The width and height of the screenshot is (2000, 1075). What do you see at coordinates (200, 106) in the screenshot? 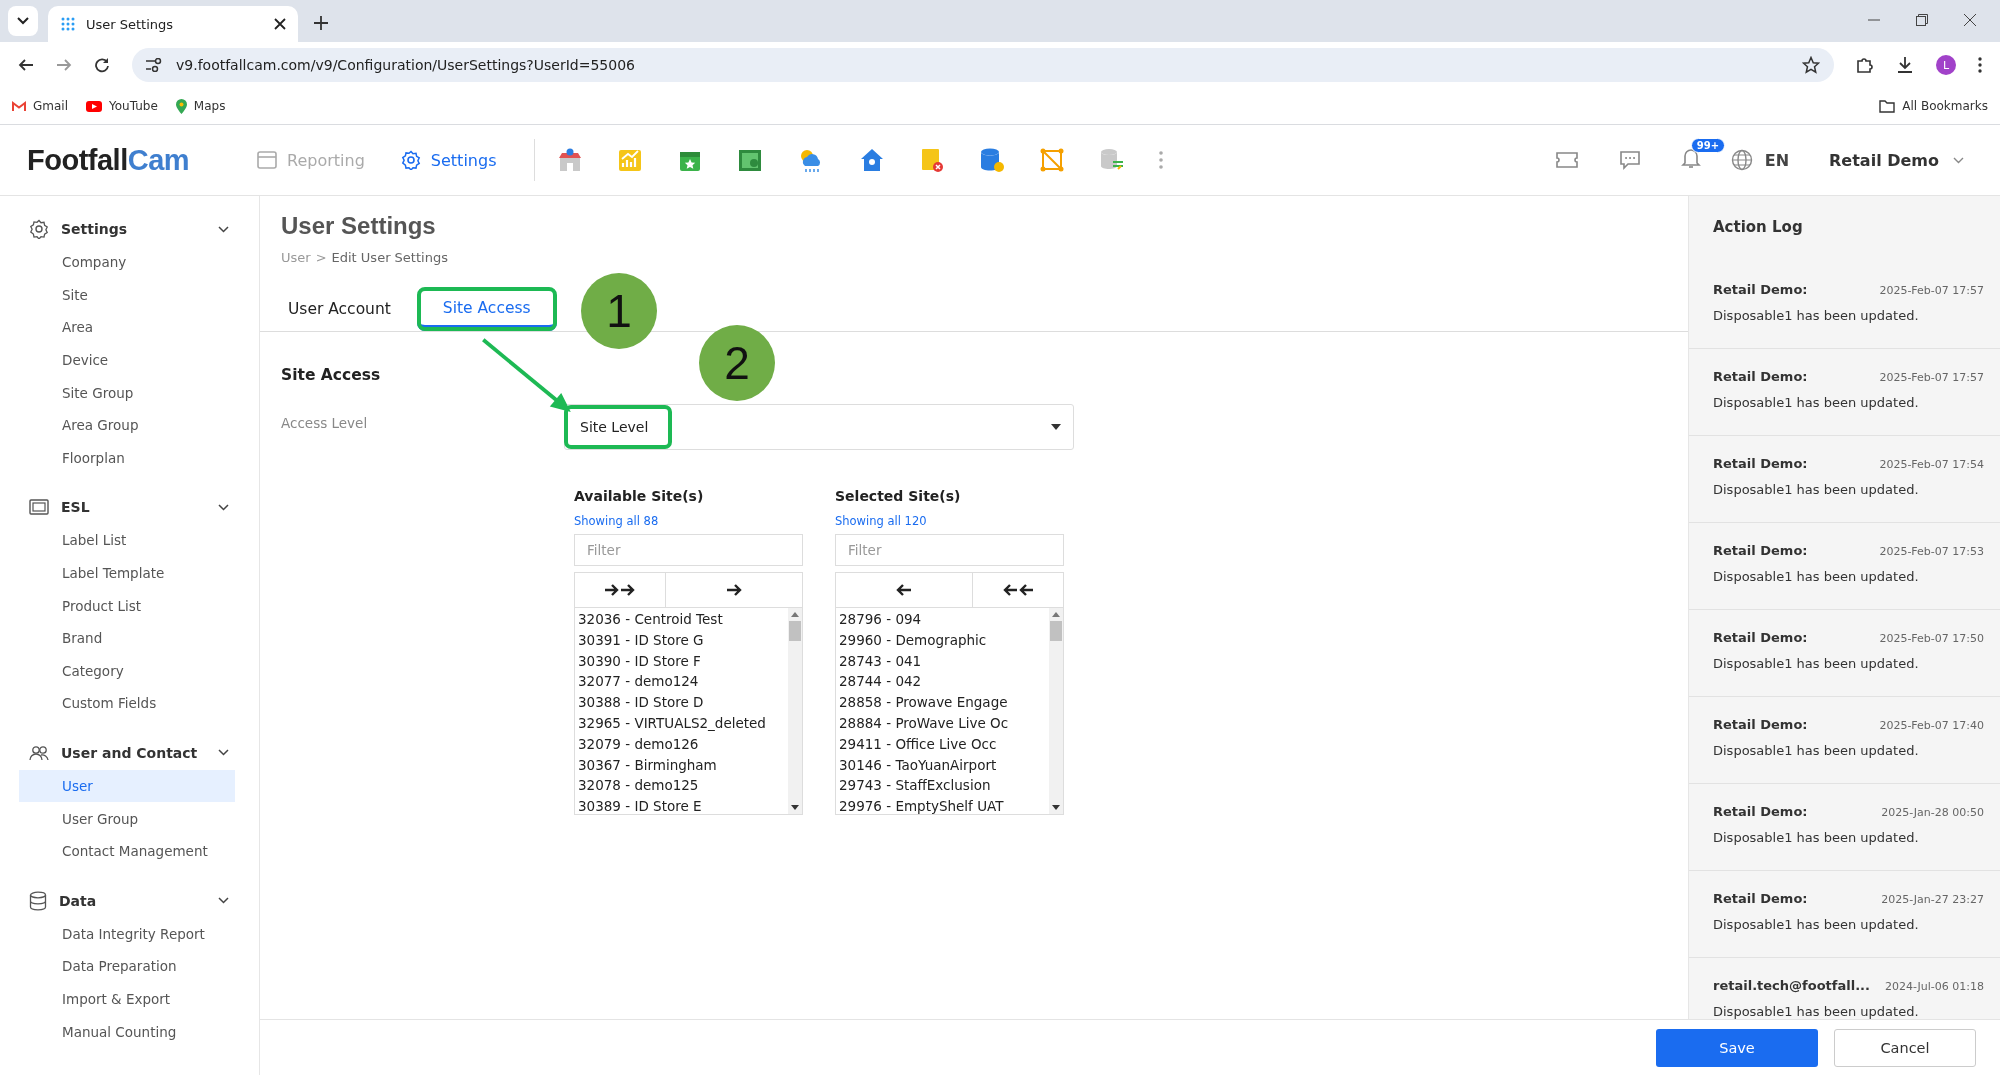
I see `bookmark-link: Maps` at bounding box center [200, 106].